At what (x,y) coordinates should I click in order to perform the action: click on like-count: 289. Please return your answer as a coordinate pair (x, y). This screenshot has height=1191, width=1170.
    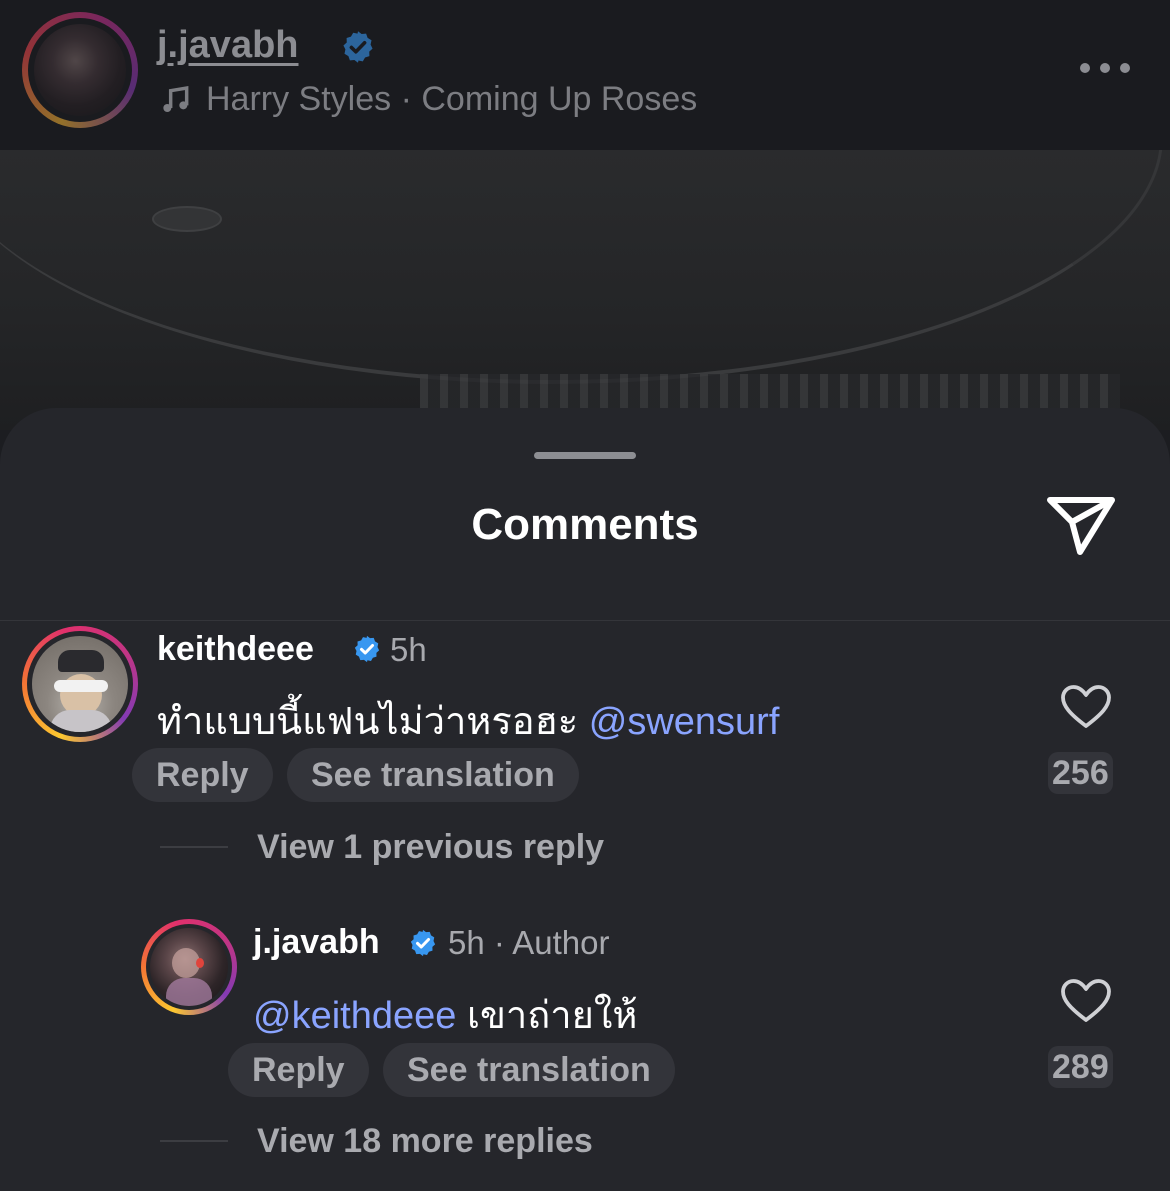
    Looking at the image, I should click on (1080, 1067).